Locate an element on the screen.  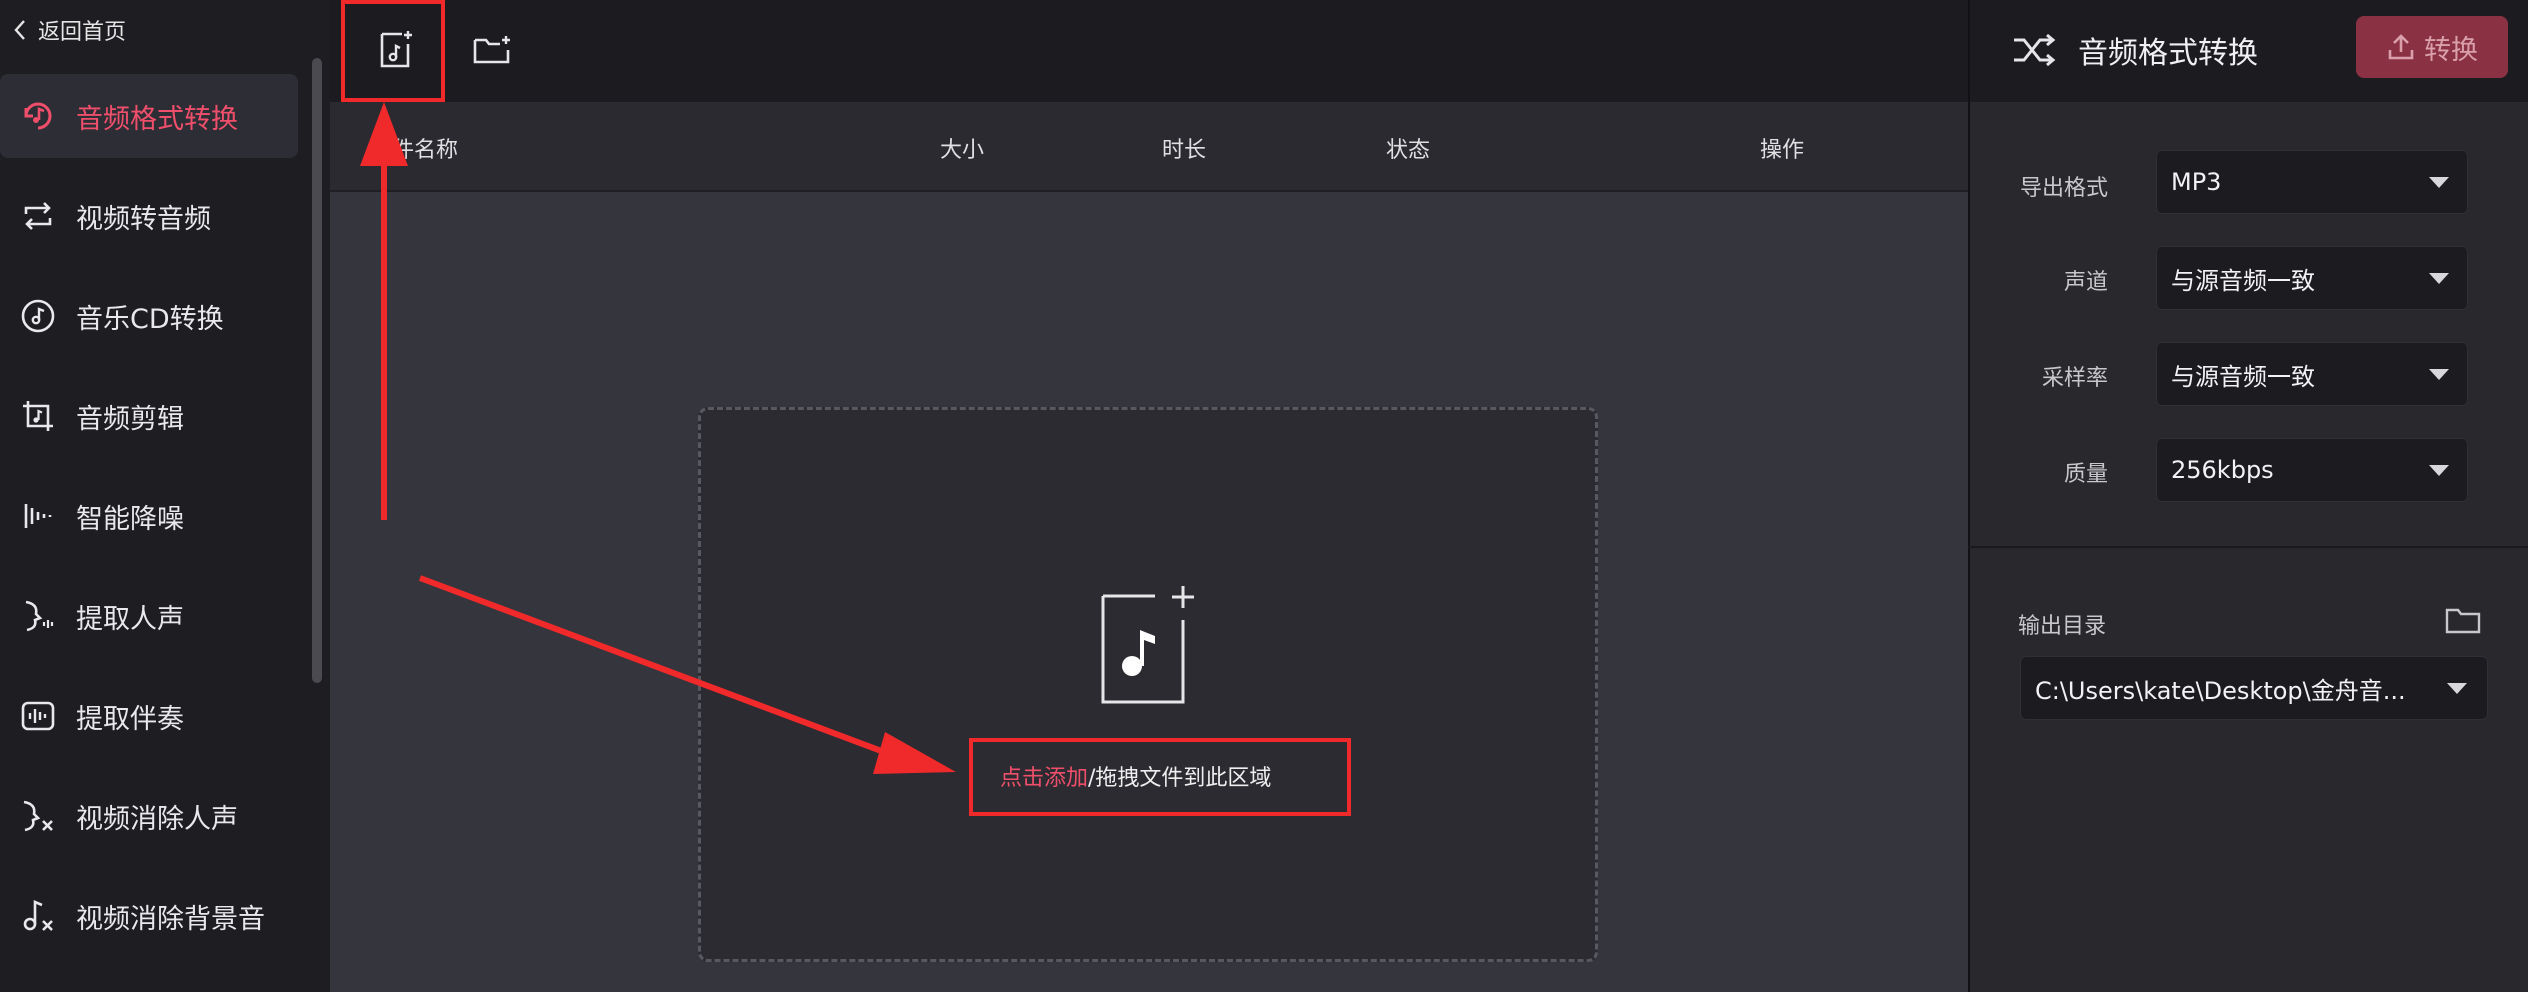
column-actions: 操作 is located at coordinates (1782, 150).